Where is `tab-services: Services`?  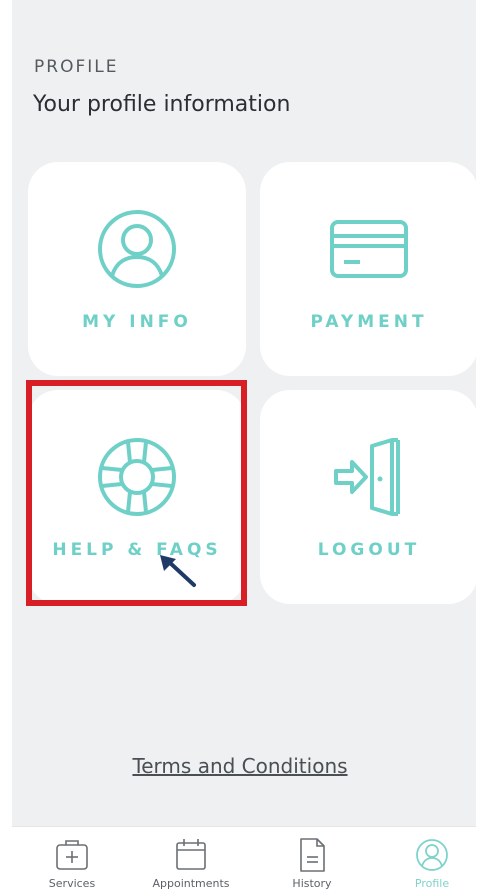 tab-services: Services is located at coordinates (72, 862).